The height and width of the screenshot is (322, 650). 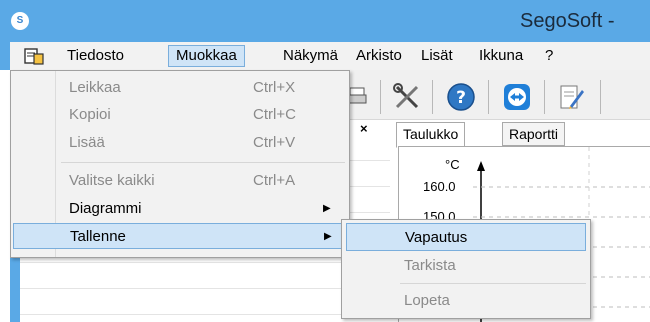 What do you see at coordinates (437, 56) in the screenshot?
I see `menu-lisat: Lisät` at bounding box center [437, 56].